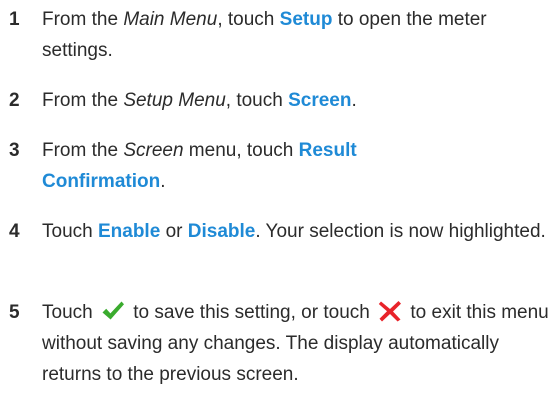  I want to click on text: or, so click(174, 231).